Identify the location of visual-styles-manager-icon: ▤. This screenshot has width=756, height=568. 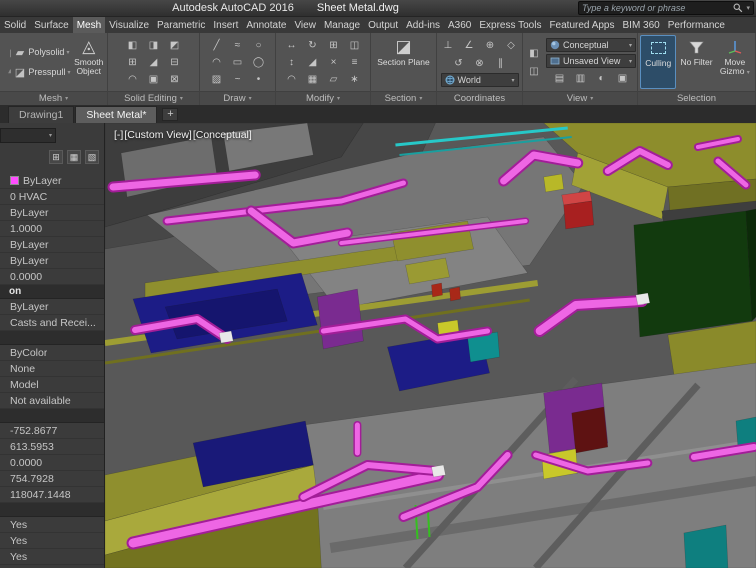
(560, 78).